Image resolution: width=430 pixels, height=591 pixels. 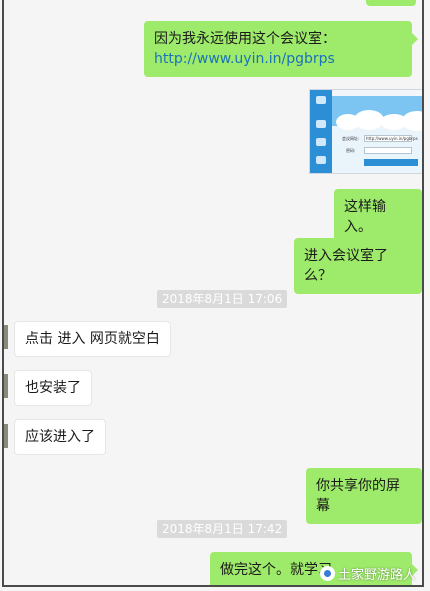 What do you see at coordinates (244, 59) in the screenshot?
I see `message-link: http://www.uyin.in/pgbrps` at bounding box center [244, 59].